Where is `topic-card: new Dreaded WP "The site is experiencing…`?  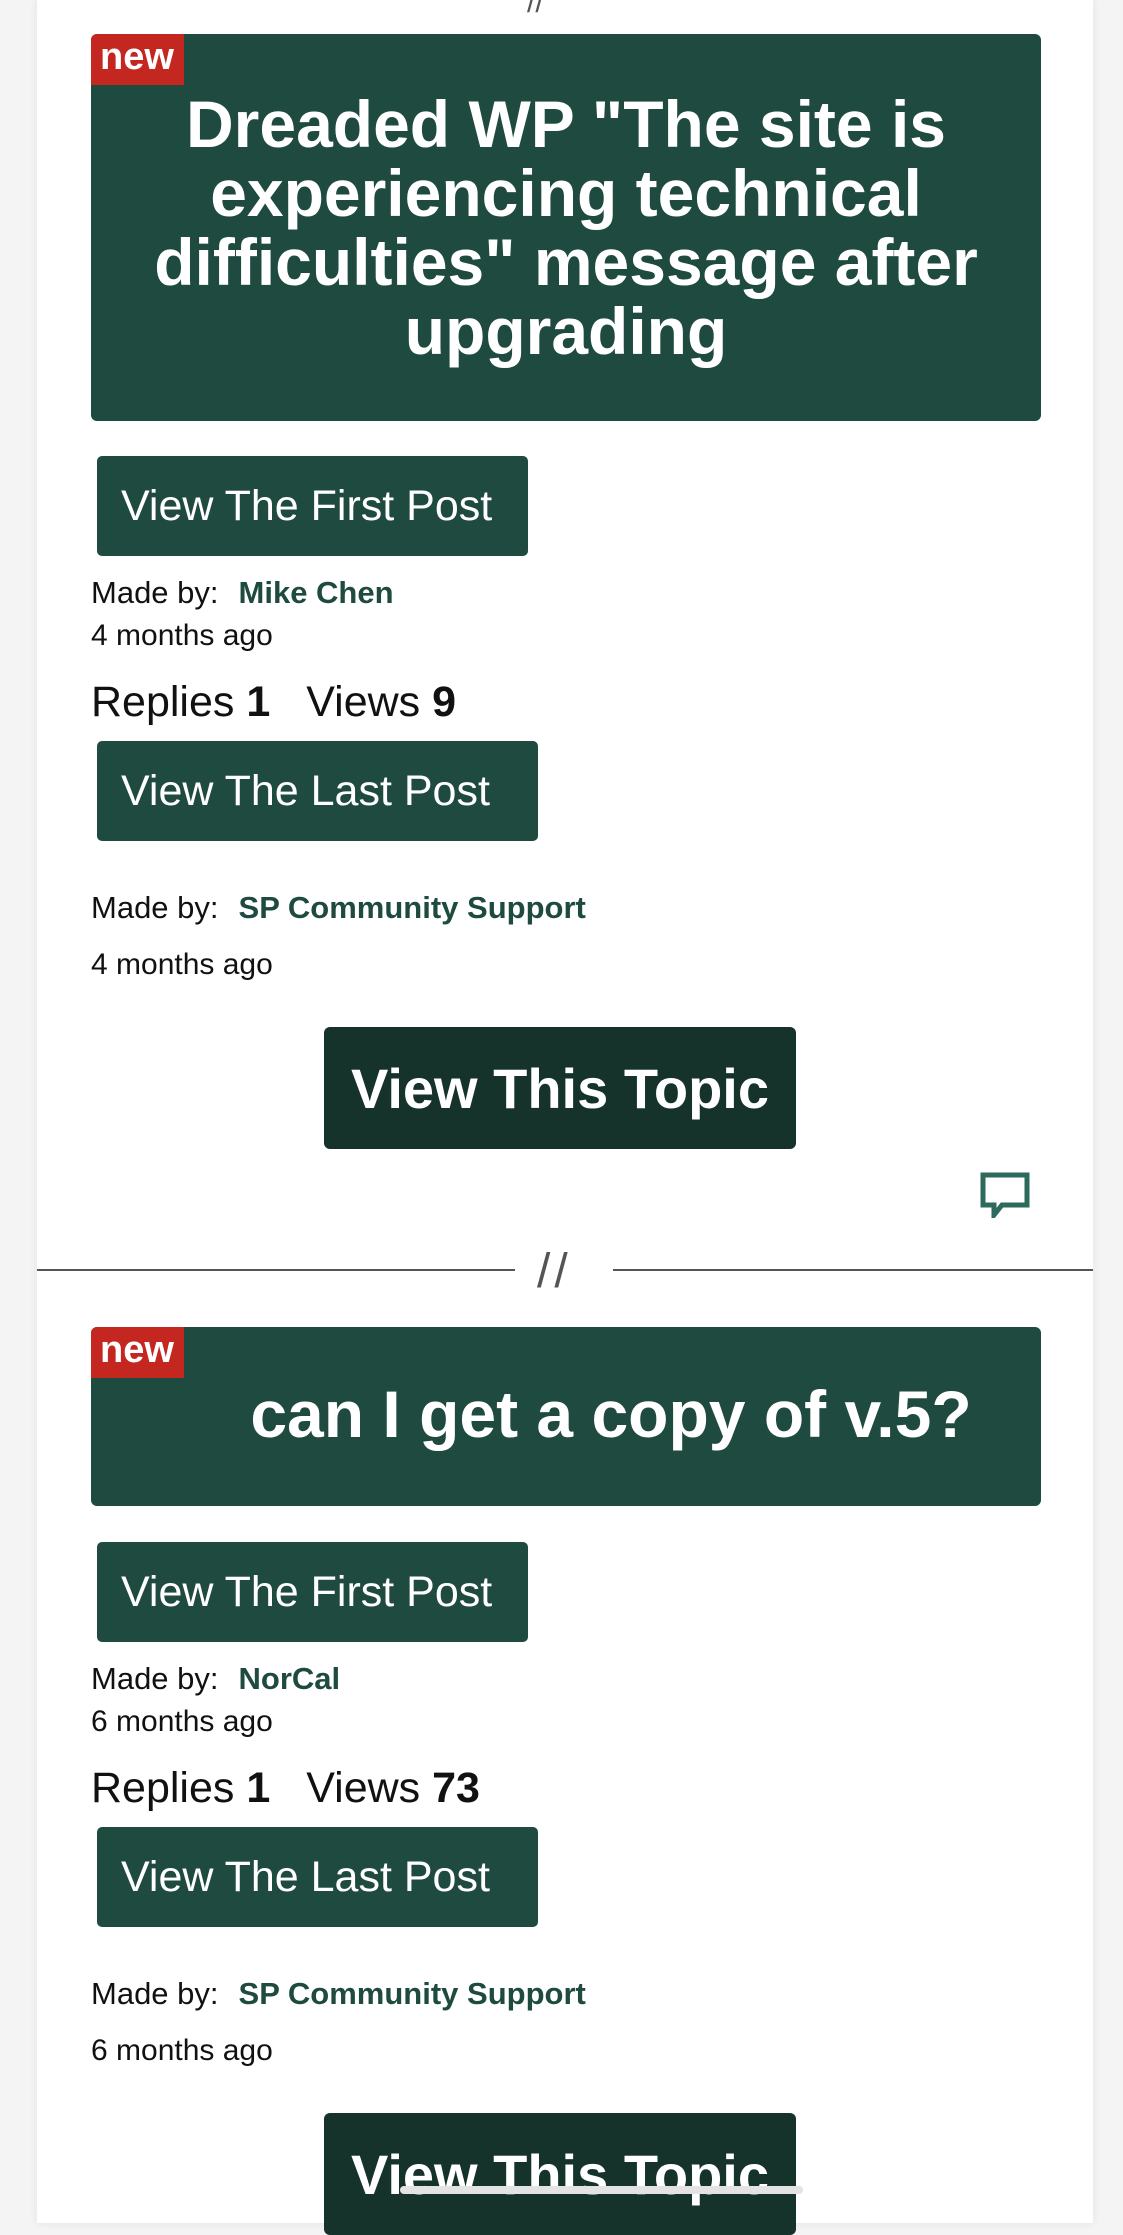
topic-card: new Dreaded WP "The site is experiencing… is located at coordinates (566, 227).